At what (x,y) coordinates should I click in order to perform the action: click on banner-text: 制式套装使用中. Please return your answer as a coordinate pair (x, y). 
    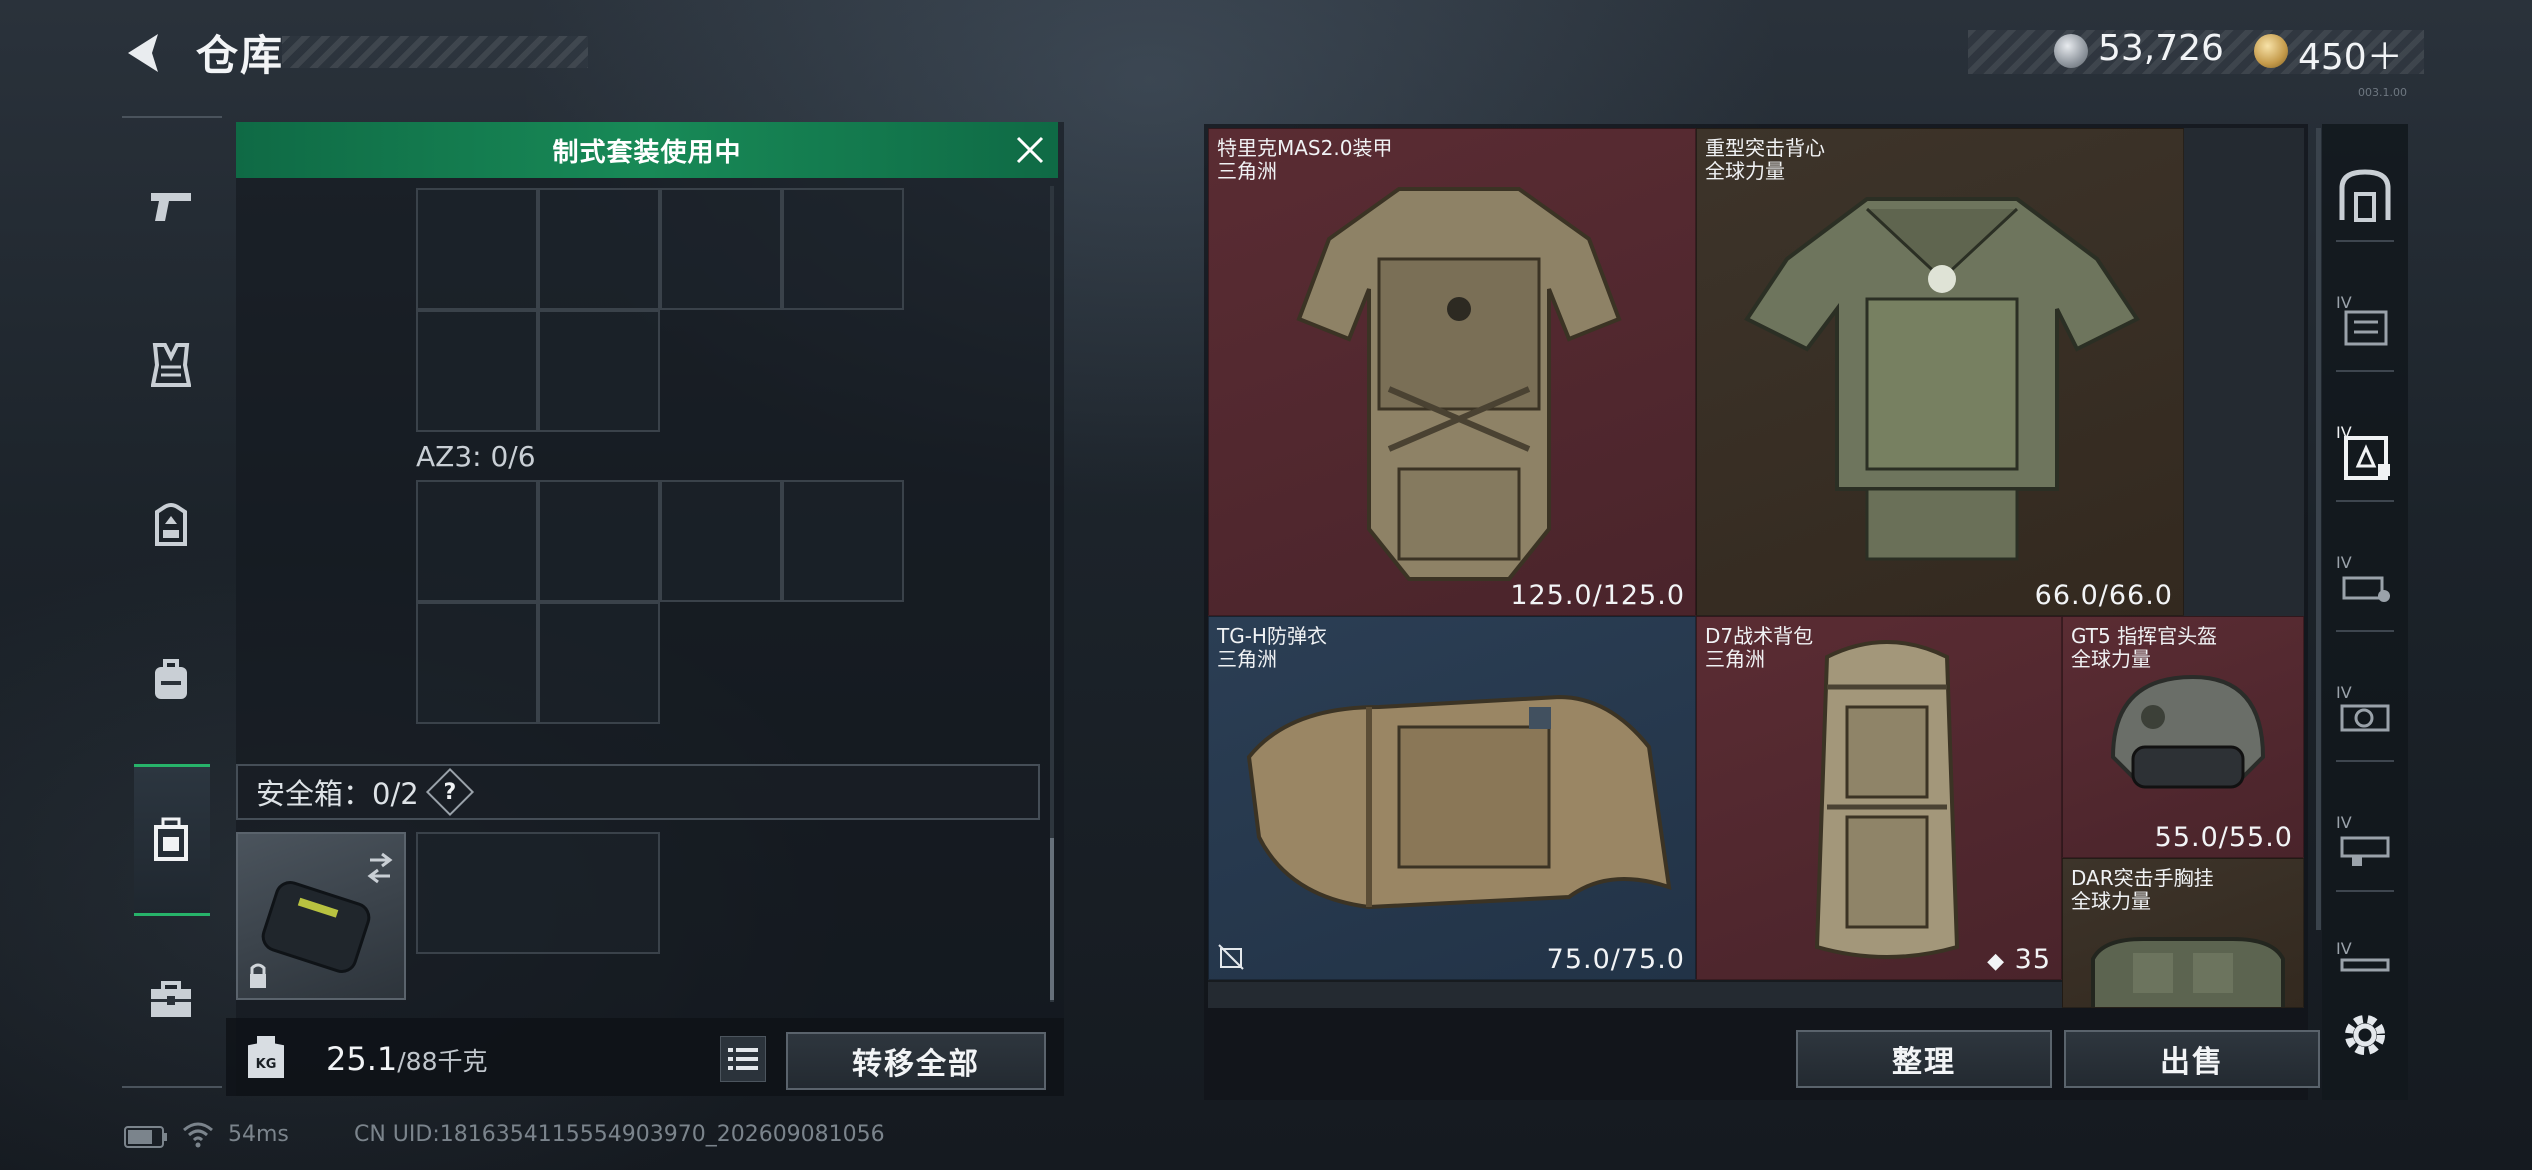
    Looking at the image, I should click on (647, 152).